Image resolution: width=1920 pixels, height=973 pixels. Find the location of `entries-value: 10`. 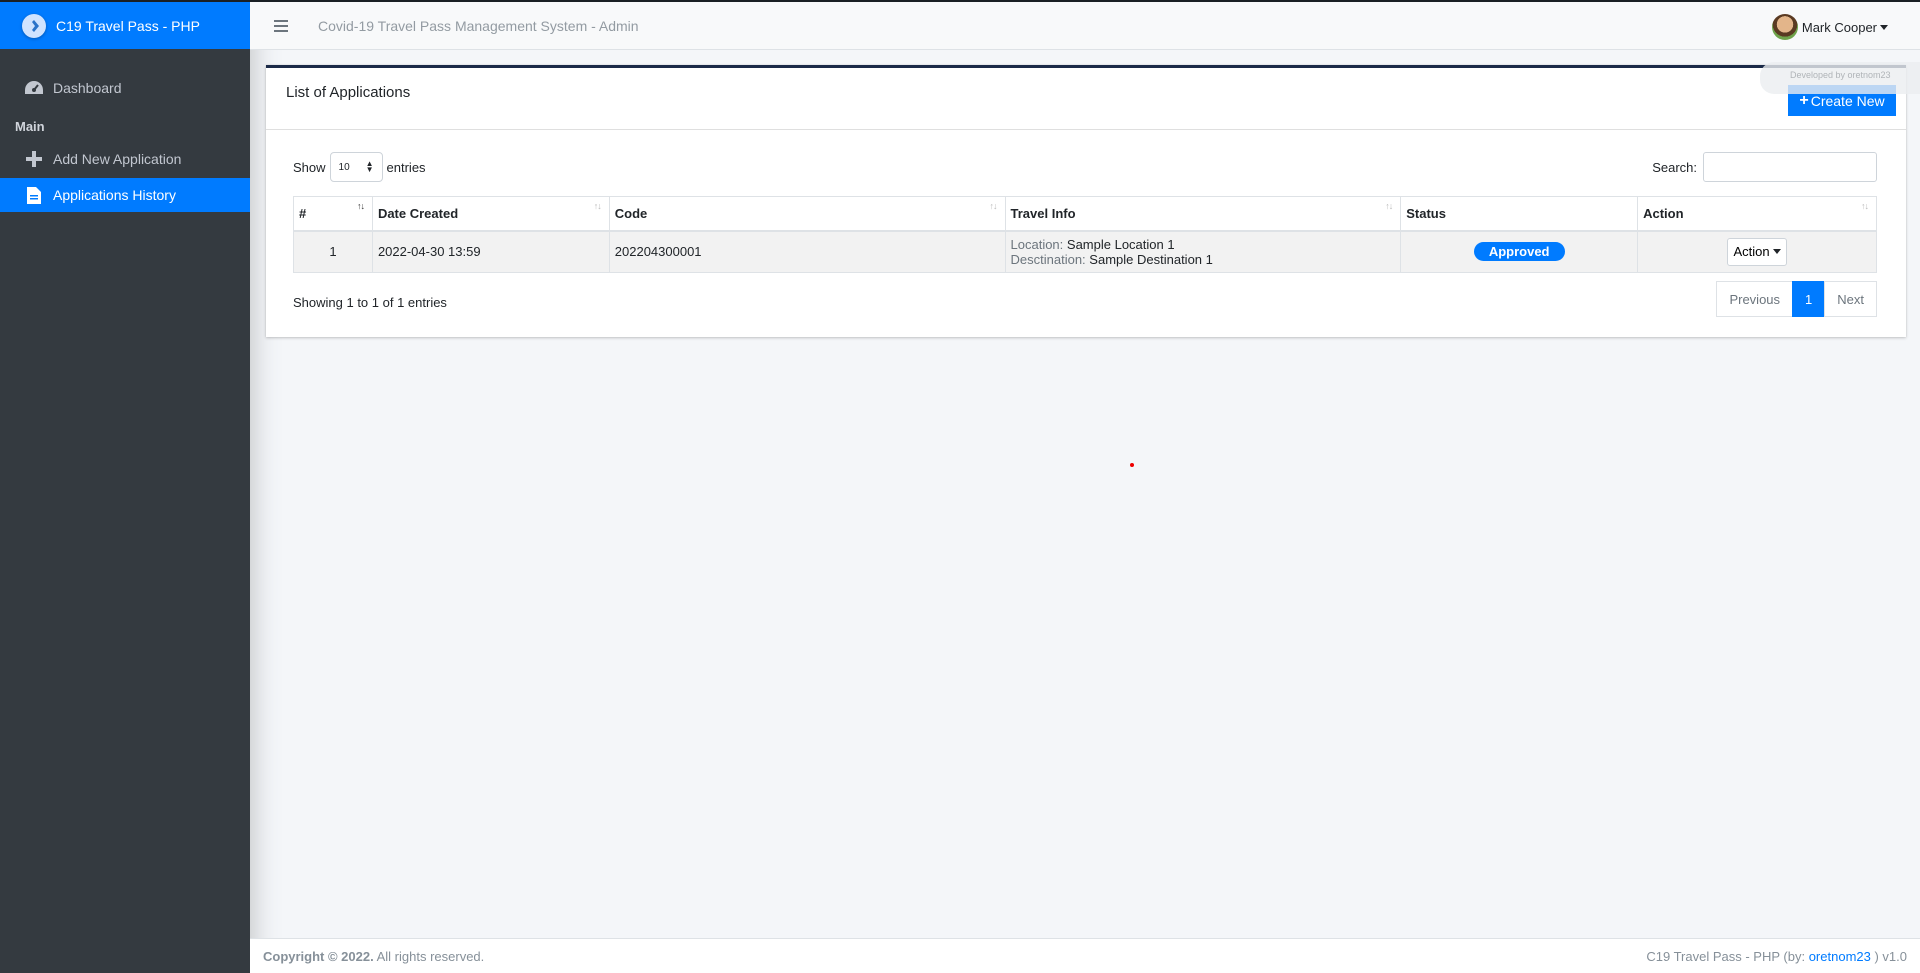

entries-value: 10 is located at coordinates (344, 167).